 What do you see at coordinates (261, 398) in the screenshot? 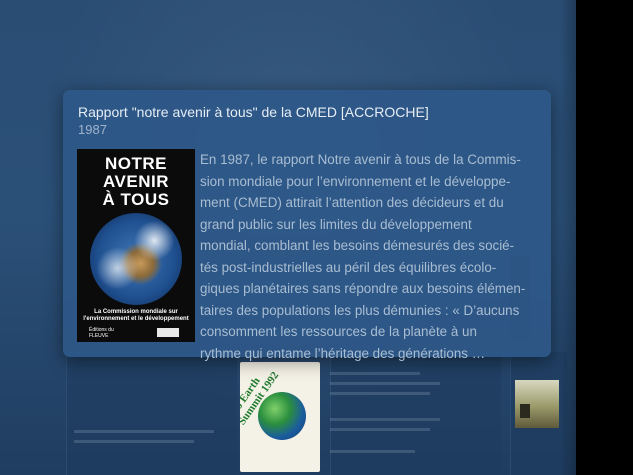
I see `badge-text: Rio Earth Summit 1992` at bounding box center [261, 398].